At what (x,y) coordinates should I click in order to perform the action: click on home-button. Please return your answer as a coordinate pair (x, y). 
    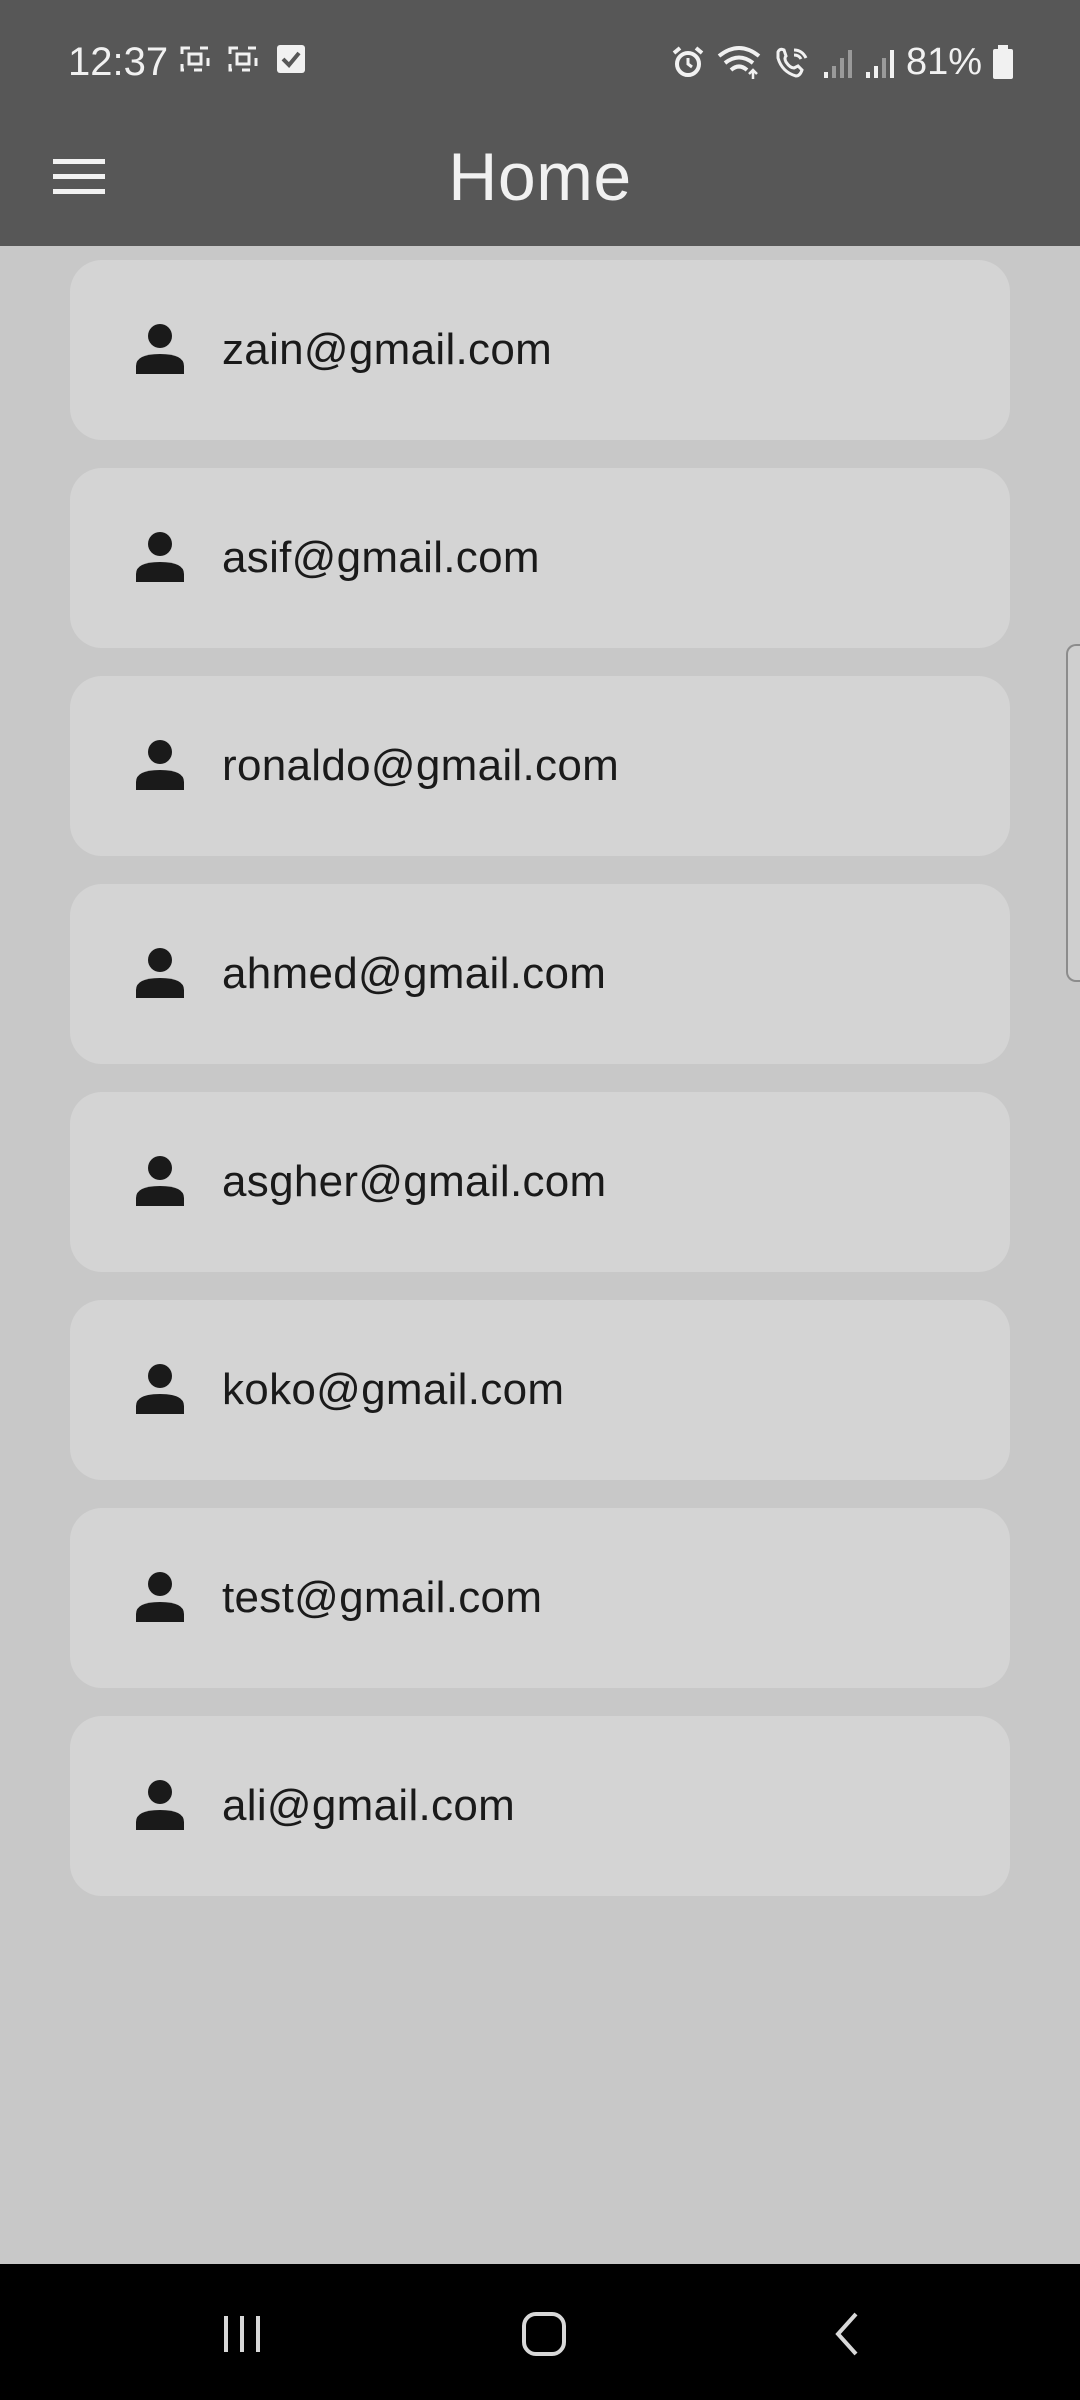
    Looking at the image, I should click on (544, 2334).